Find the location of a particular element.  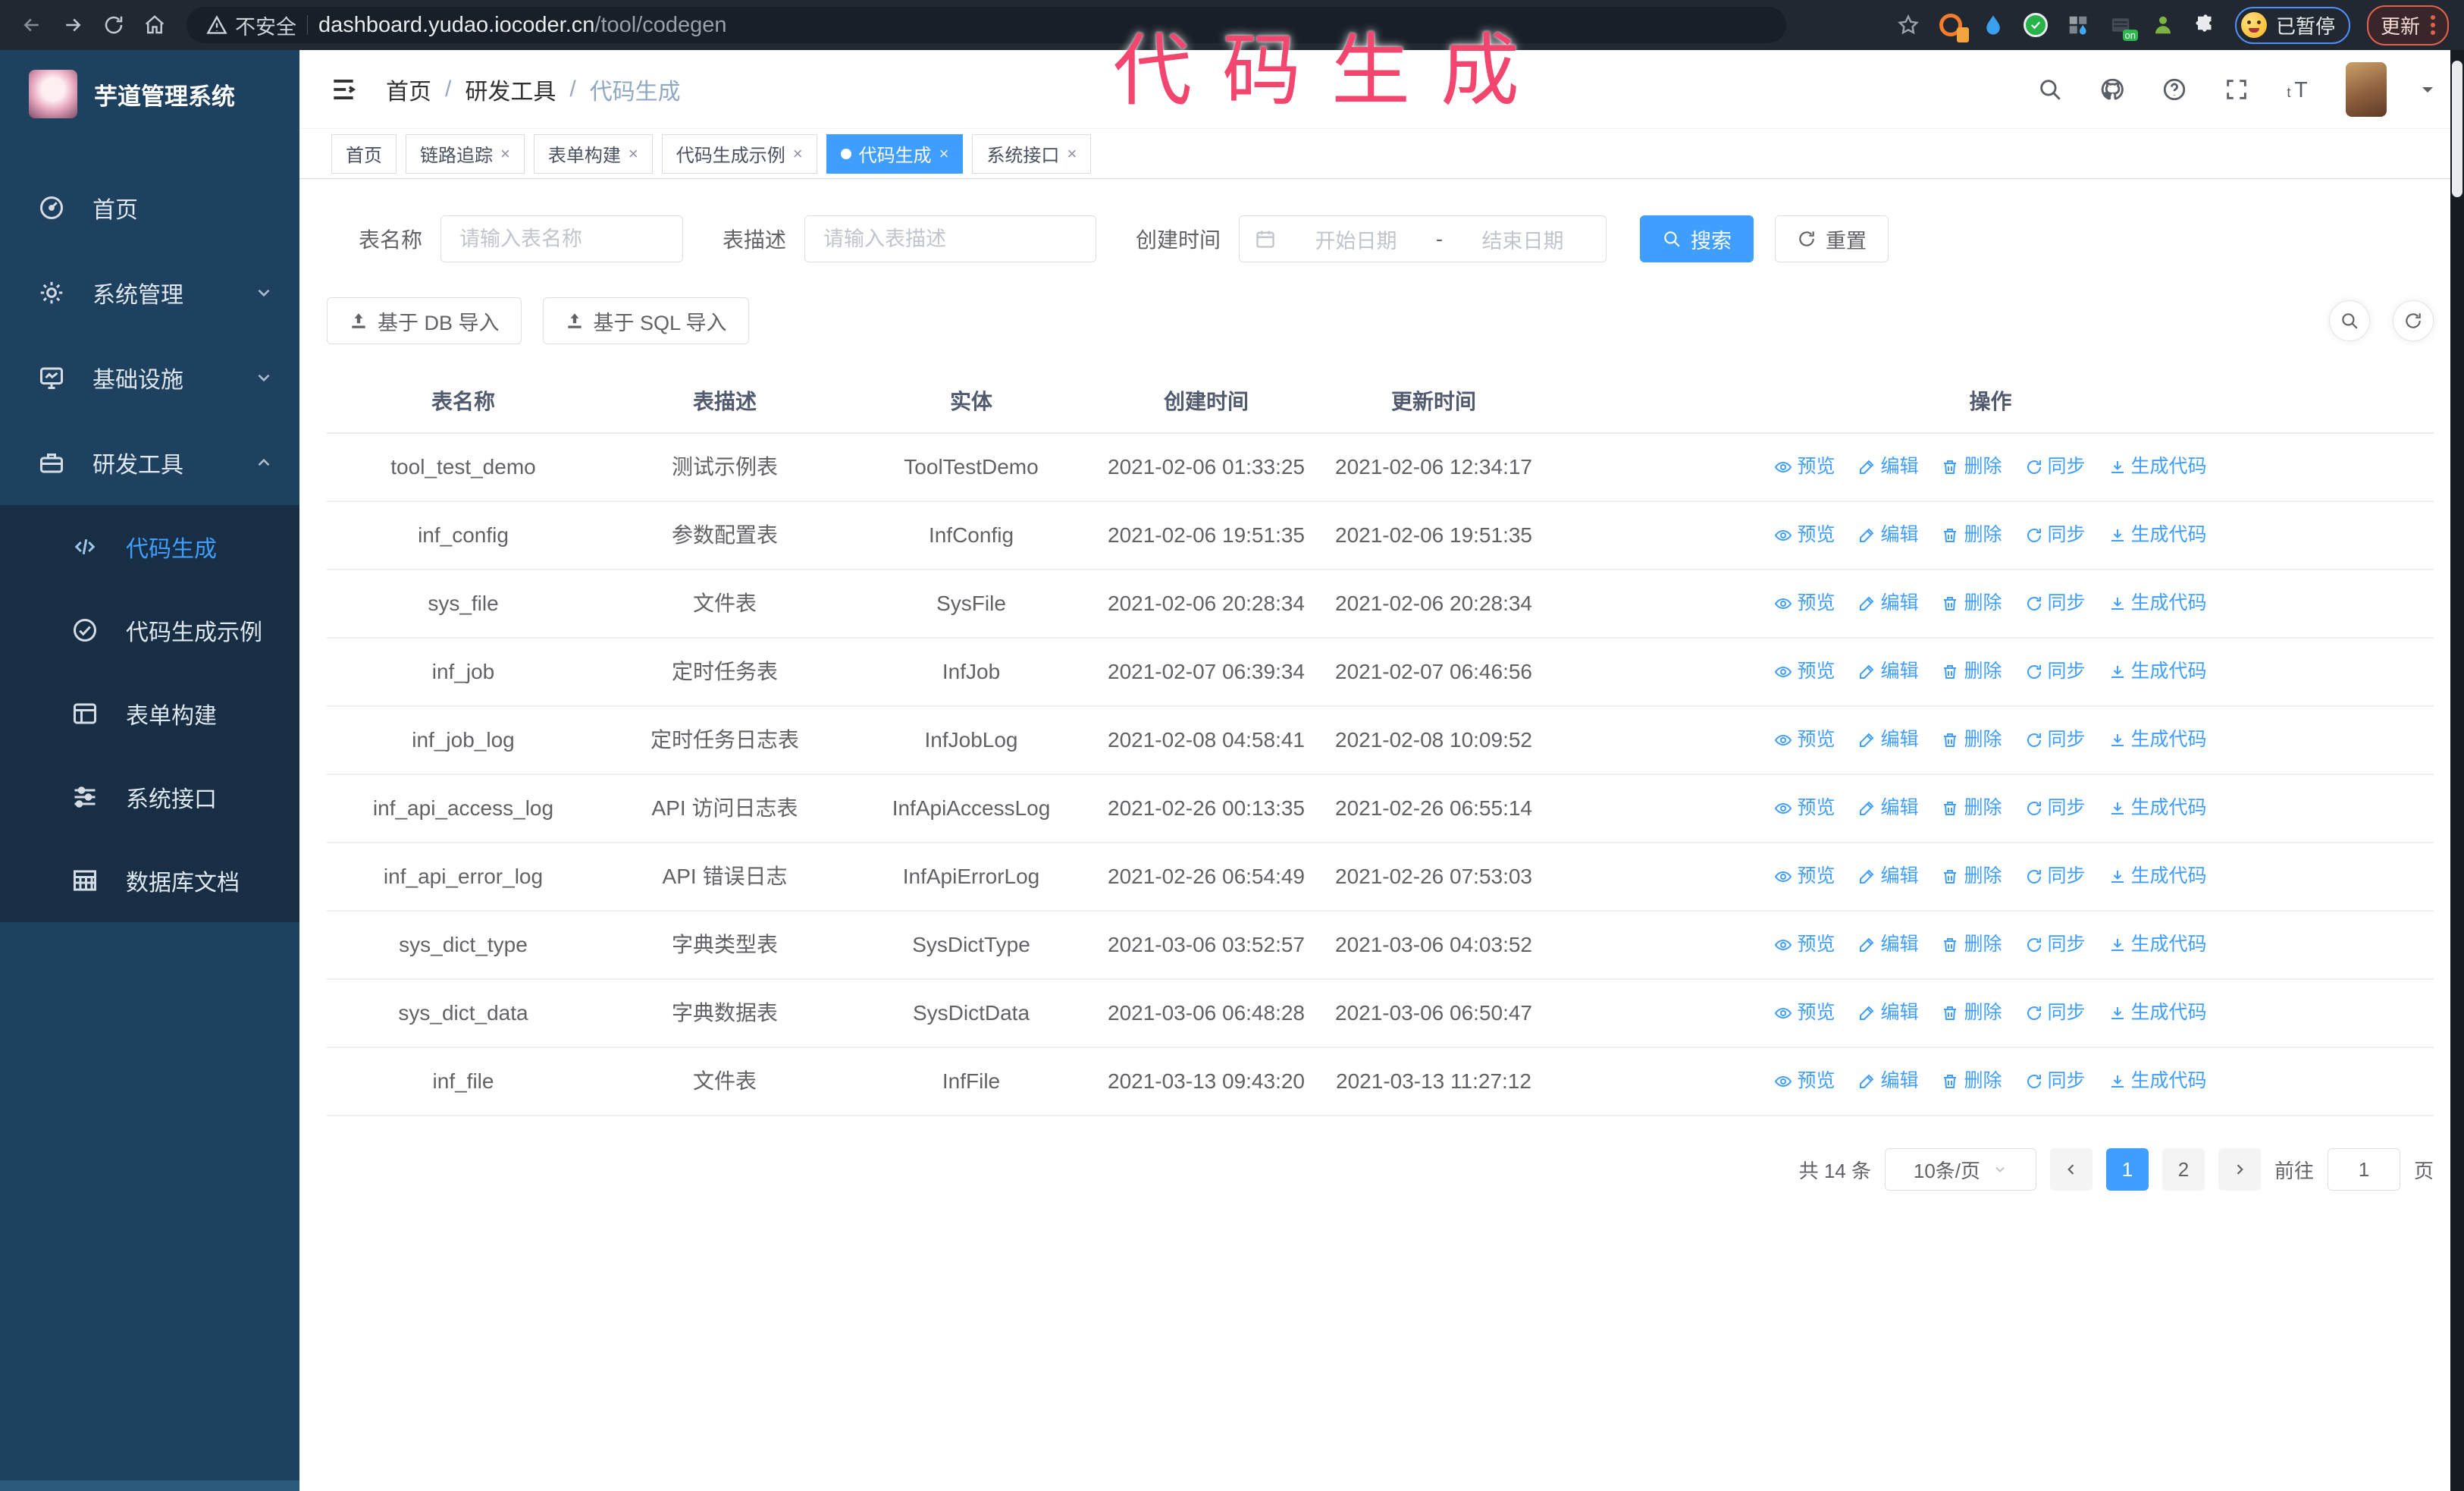

sidebar-item-1: 系统管理 is located at coordinates (150, 292).